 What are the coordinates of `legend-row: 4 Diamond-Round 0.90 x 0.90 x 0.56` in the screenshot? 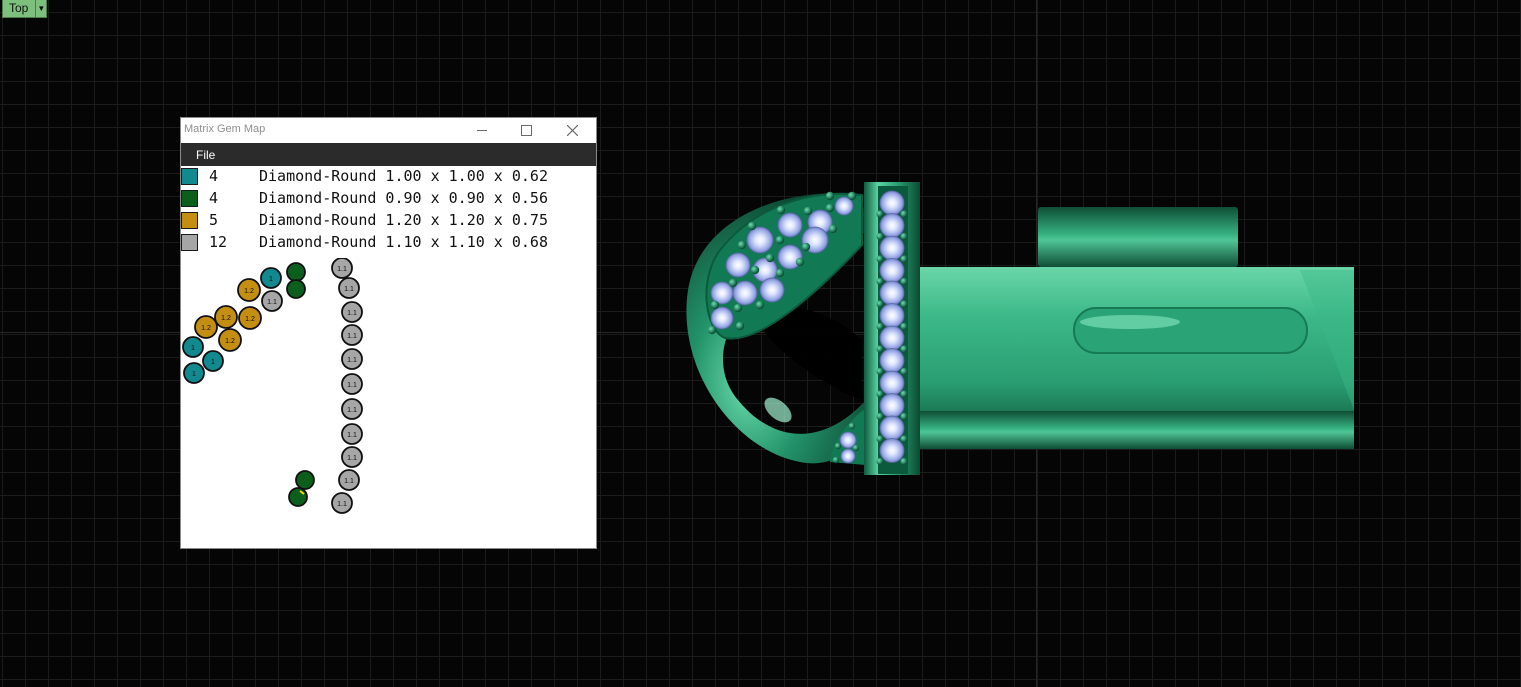 It's located at (388, 199).